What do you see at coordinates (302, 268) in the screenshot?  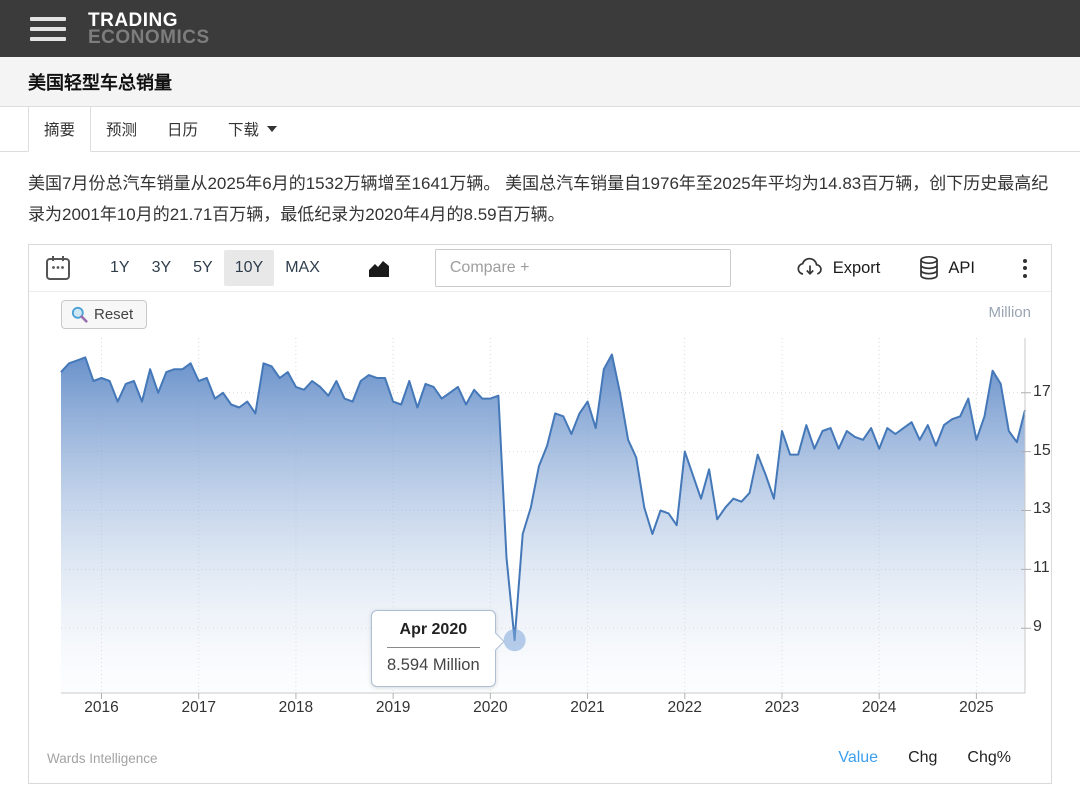 I see `range-button-max: MAX` at bounding box center [302, 268].